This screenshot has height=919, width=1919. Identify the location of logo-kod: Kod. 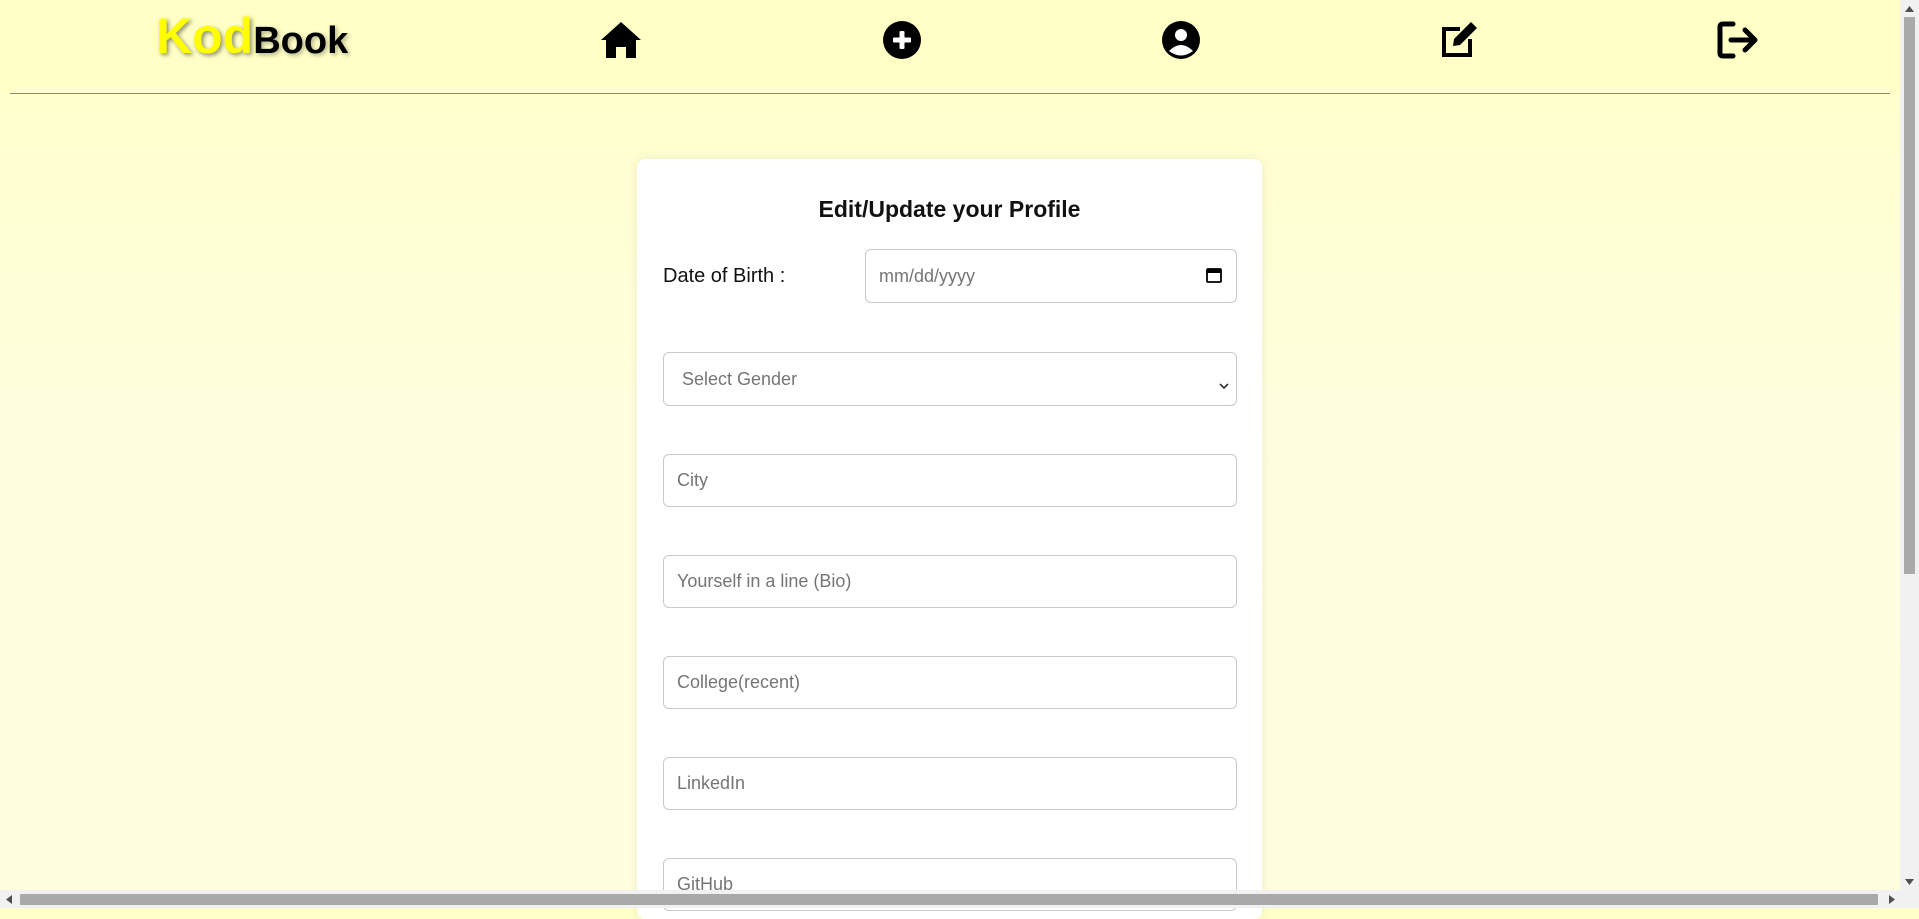
(205, 36).